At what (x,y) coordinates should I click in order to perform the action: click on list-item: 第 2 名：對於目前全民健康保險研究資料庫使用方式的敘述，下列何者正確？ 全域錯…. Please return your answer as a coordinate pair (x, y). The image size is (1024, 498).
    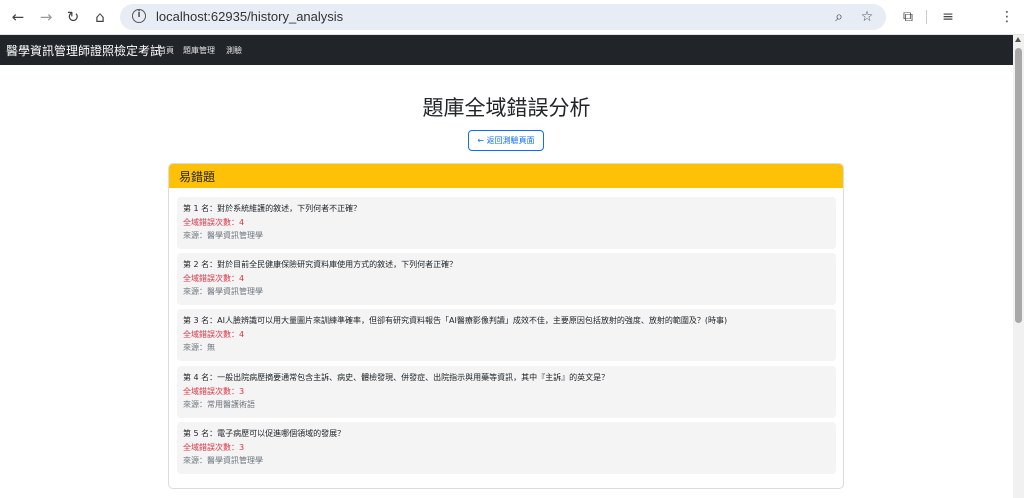
    Looking at the image, I should click on (506, 279).